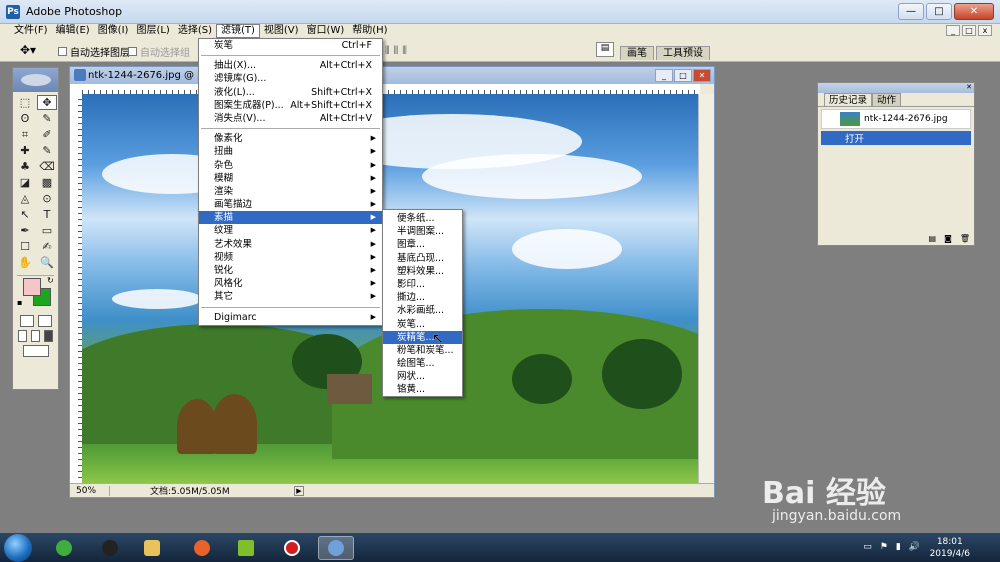  I want to click on jump-to-imageready-icon, so click(35, 351).